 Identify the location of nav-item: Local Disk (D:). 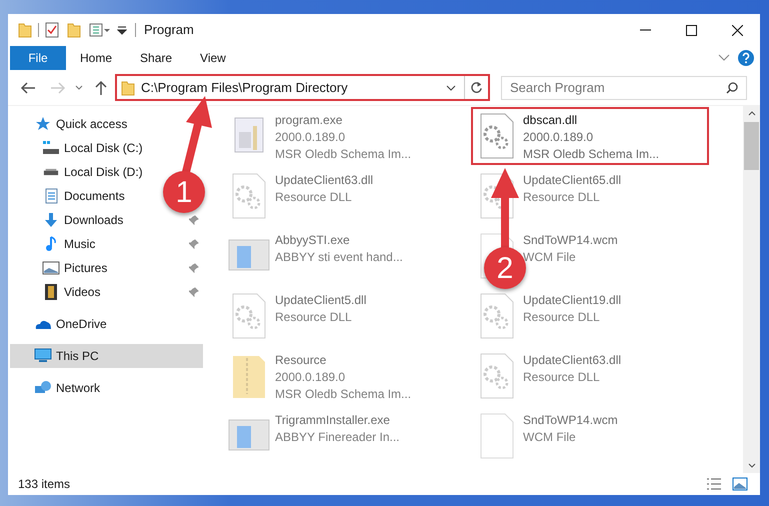
(92, 172).